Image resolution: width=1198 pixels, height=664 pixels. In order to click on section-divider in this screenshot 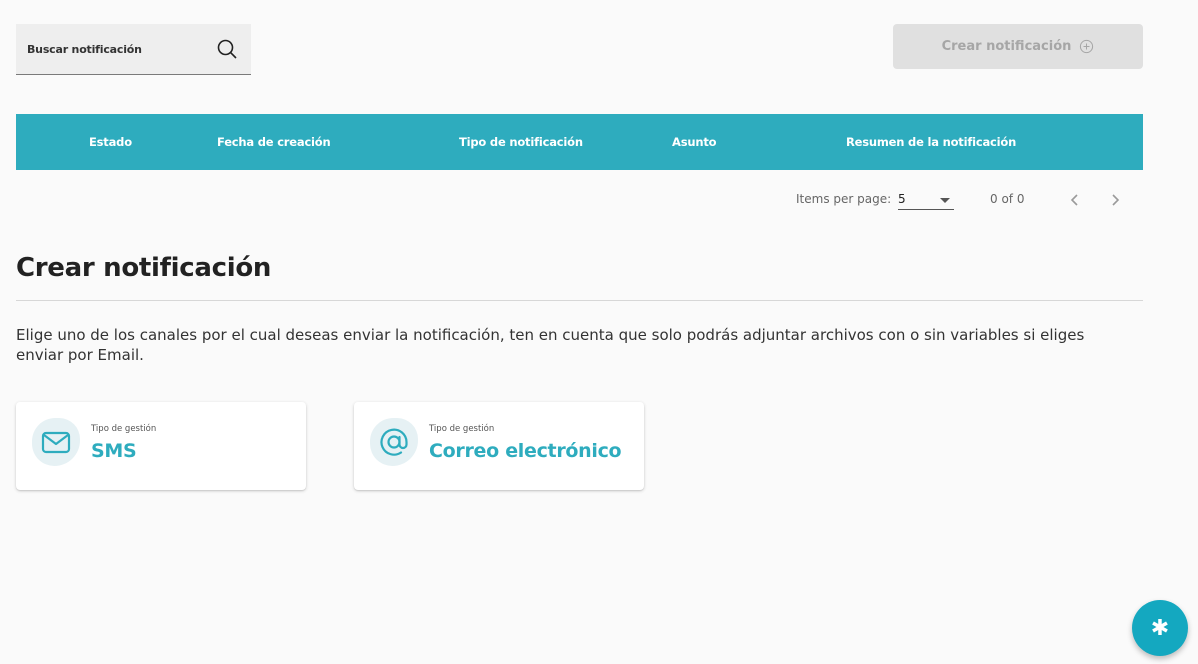, I will do `click(579, 300)`.